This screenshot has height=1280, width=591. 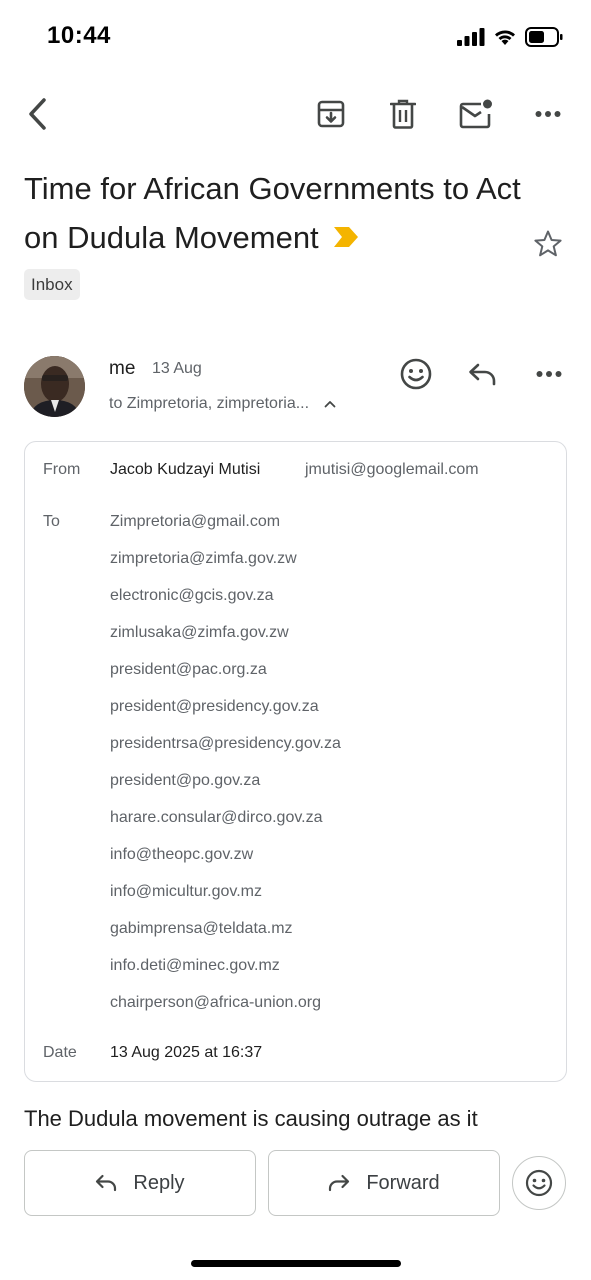 I want to click on home-indicator, so click(x=296, y=1263).